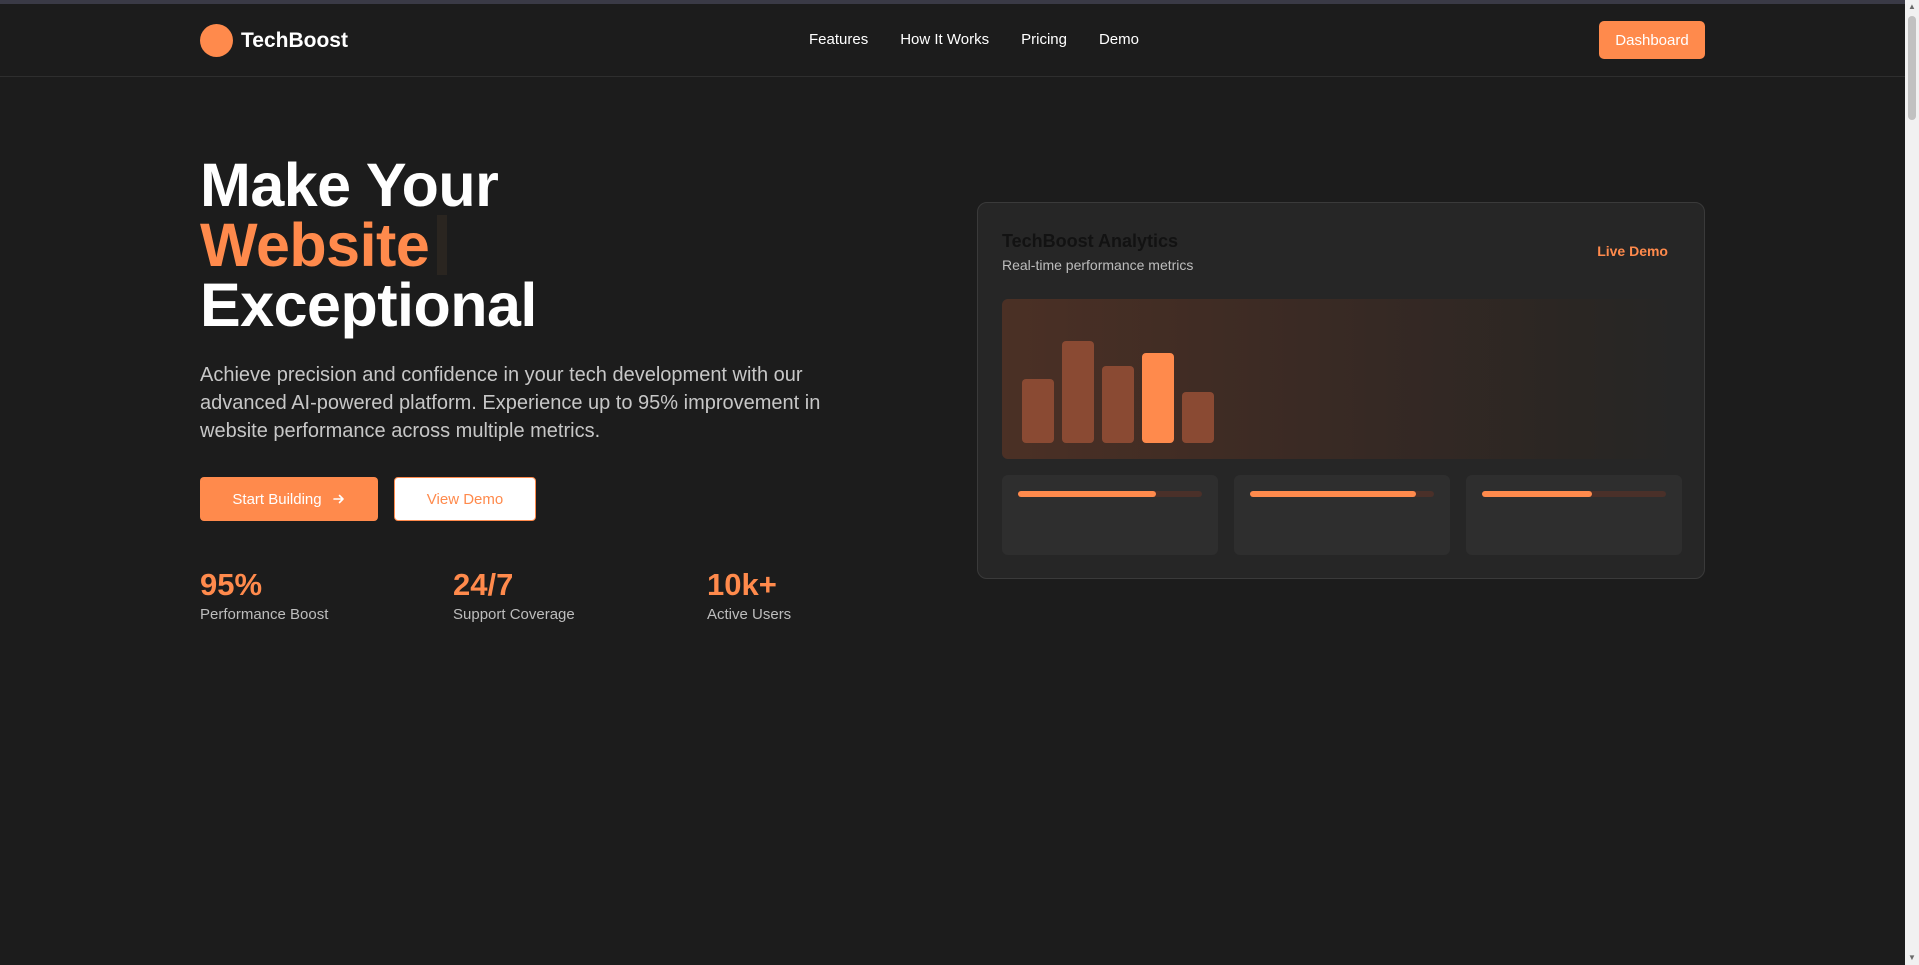 The width and height of the screenshot is (1919, 965). Describe the element at coordinates (1090, 241) in the screenshot. I see `analytics-card-title: TechBoost Analytics` at that location.